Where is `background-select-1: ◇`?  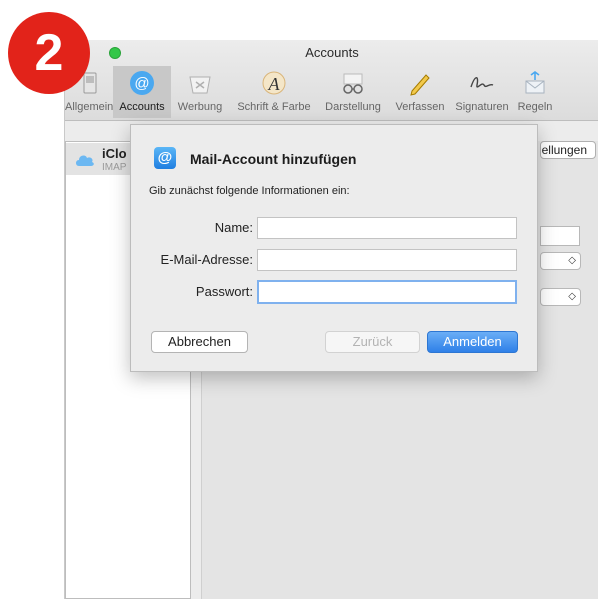
background-select-1: ◇ is located at coordinates (560, 261).